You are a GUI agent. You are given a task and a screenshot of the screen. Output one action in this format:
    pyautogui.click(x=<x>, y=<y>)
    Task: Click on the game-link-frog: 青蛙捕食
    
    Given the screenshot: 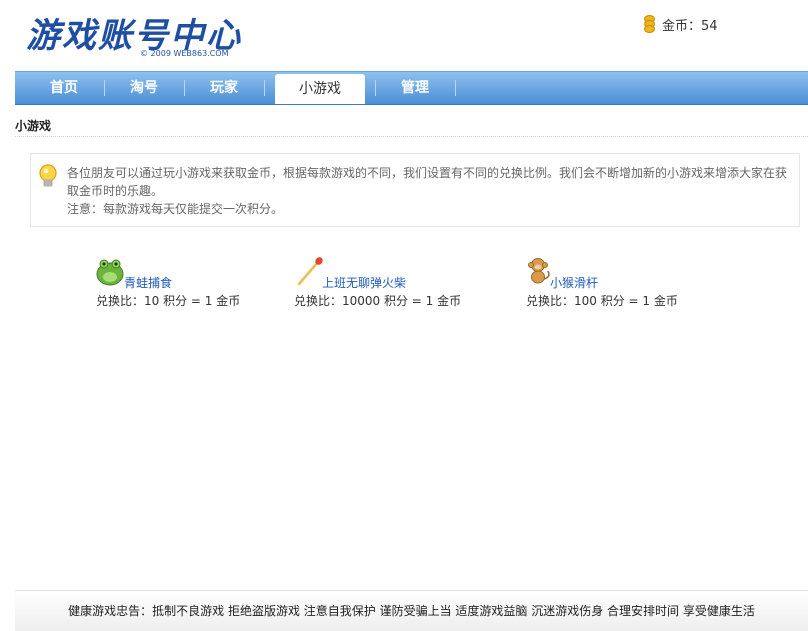 What is the action you would take?
    pyautogui.click(x=148, y=282)
    